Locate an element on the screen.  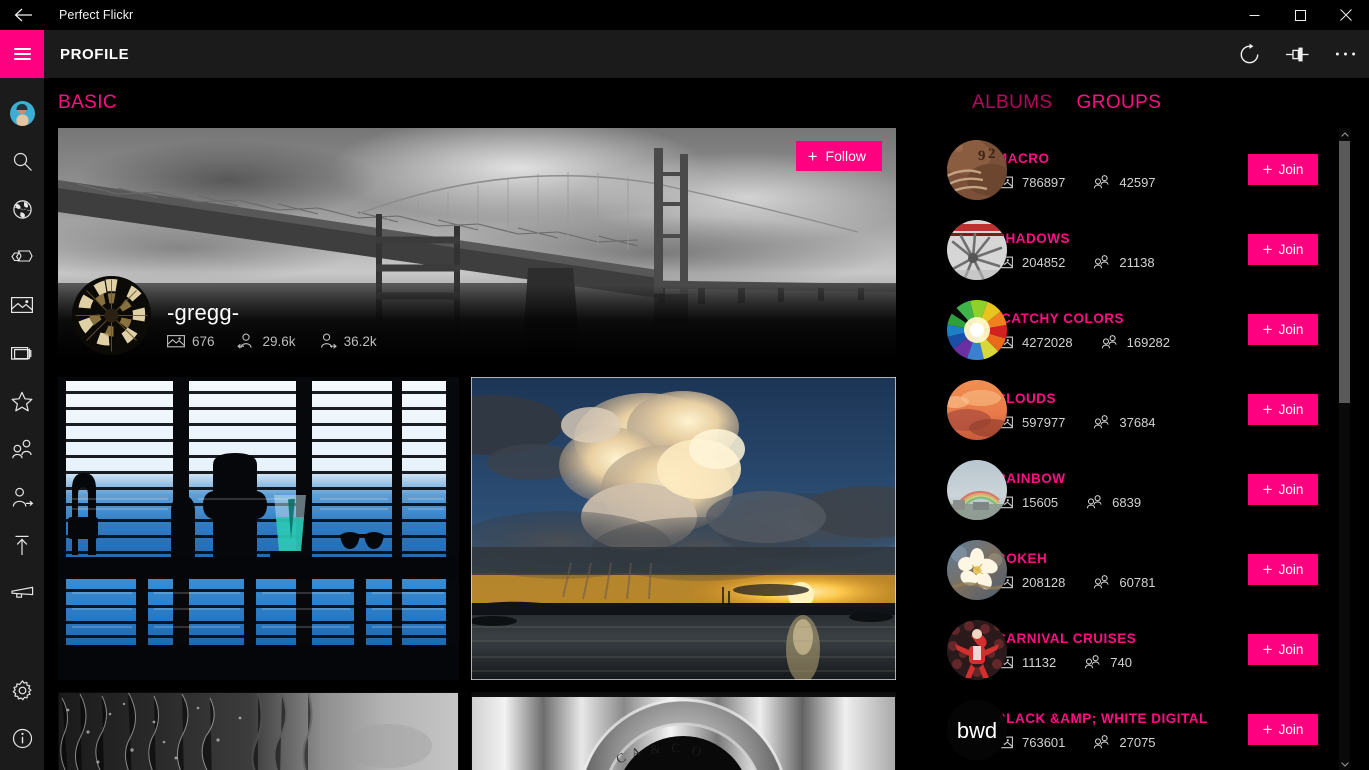
maximize-button is located at coordinates (1300, 15).